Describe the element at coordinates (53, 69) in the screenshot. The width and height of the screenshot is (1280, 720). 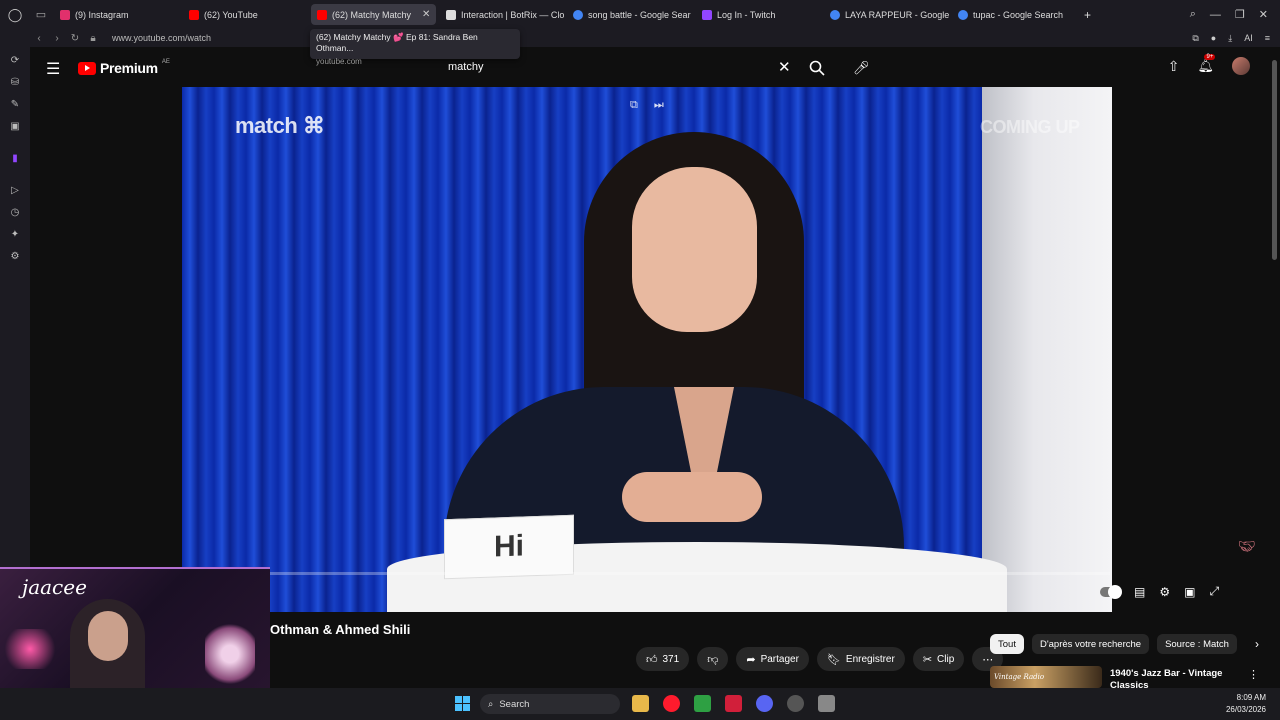
I see `hamburger-menu-icon: ☰` at that location.